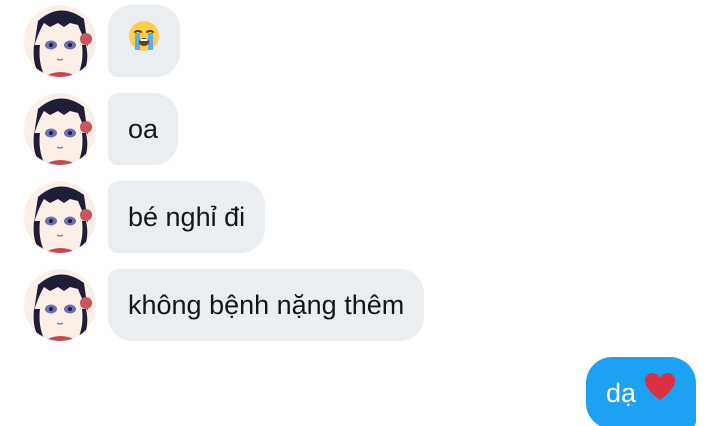  I want to click on message-text: dạ, so click(620, 393).